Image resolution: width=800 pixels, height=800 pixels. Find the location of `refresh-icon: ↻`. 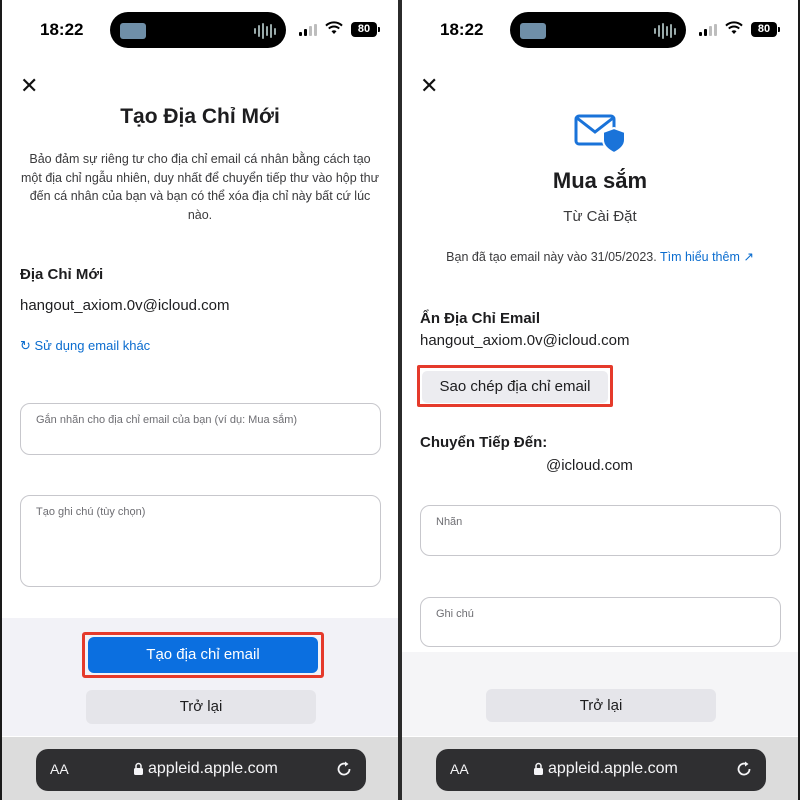

refresh-icon: ↻ is located at coordinates (27, 345).